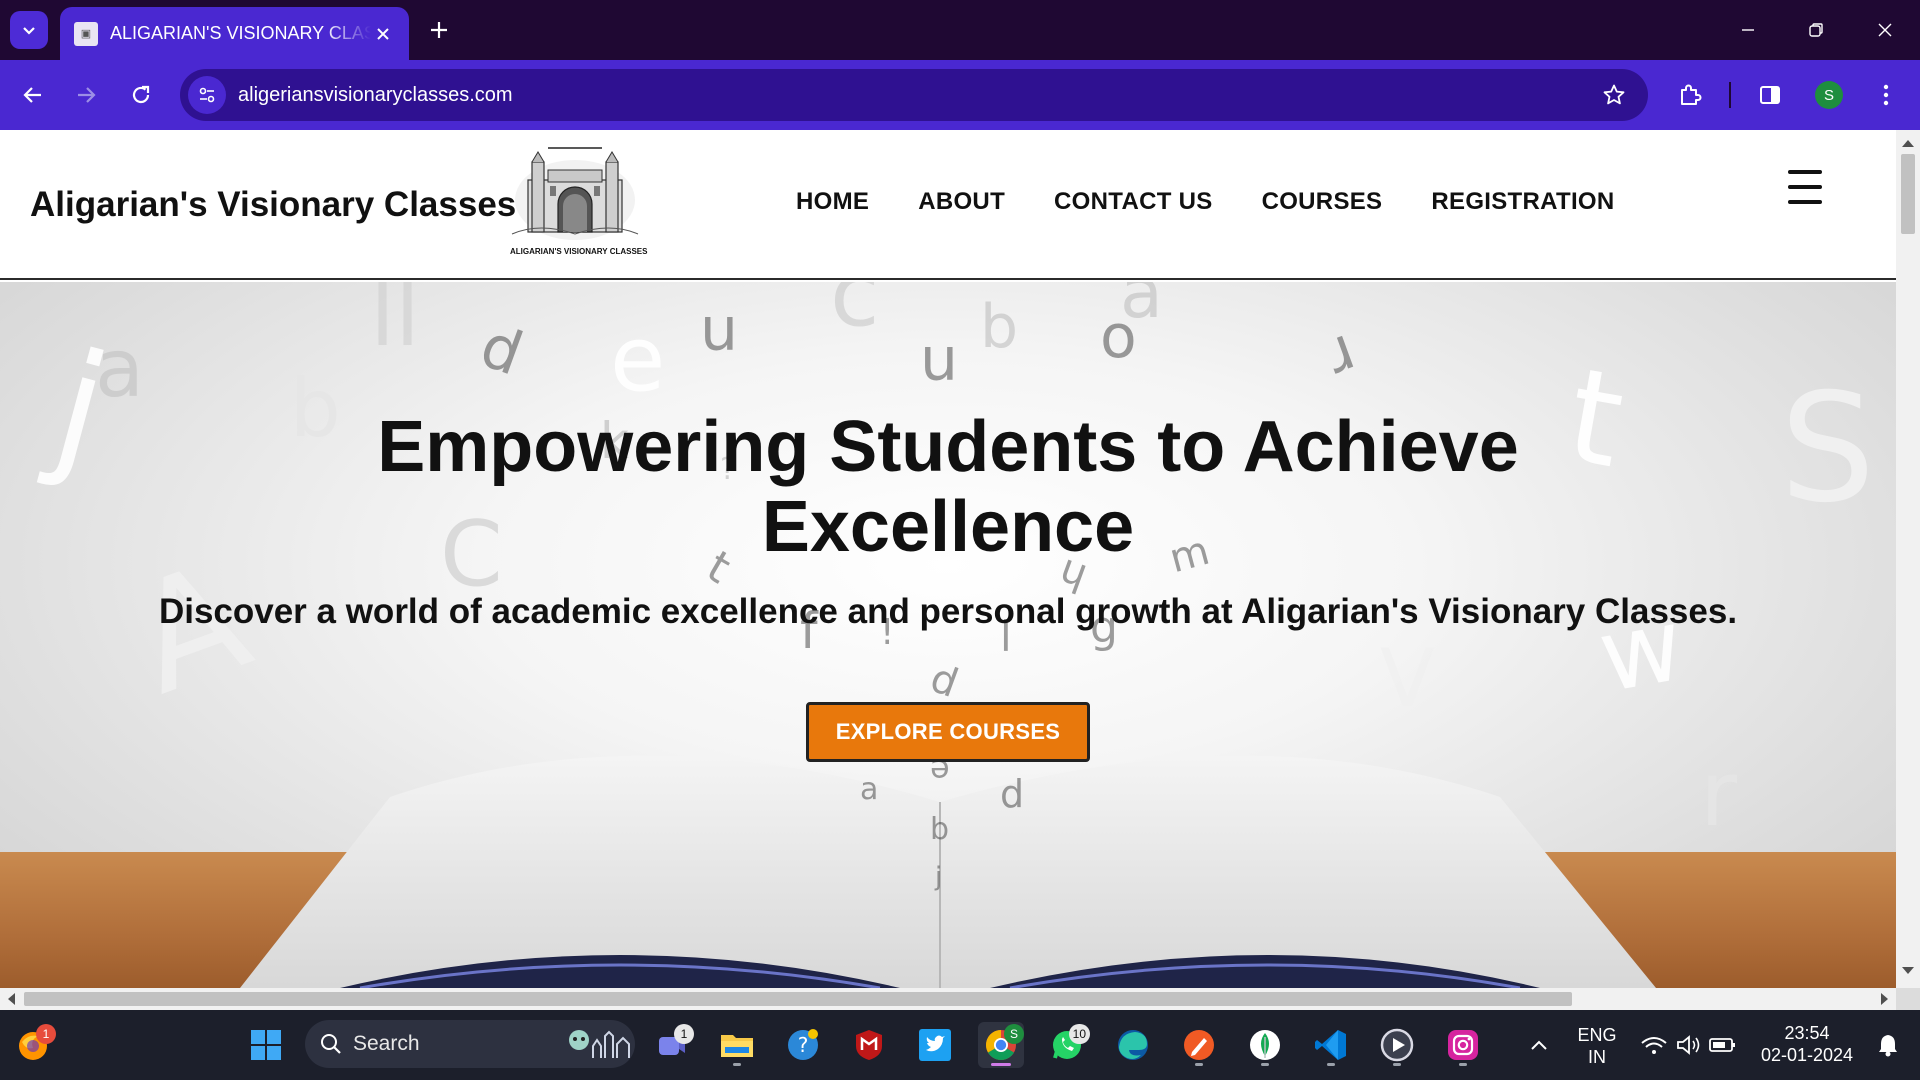  What do you see at coordinates (1067, 1045) in the screenshot?
I see `taskbar-whatsapp: 10` at bounding box center [1067, 1045].